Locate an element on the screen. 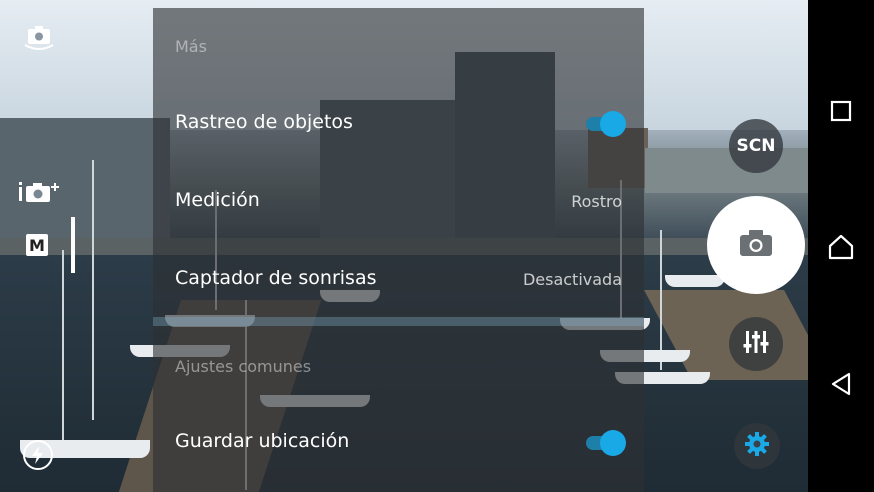 The image size is (874, 492). back-icon is located at coordinates (841, 384).